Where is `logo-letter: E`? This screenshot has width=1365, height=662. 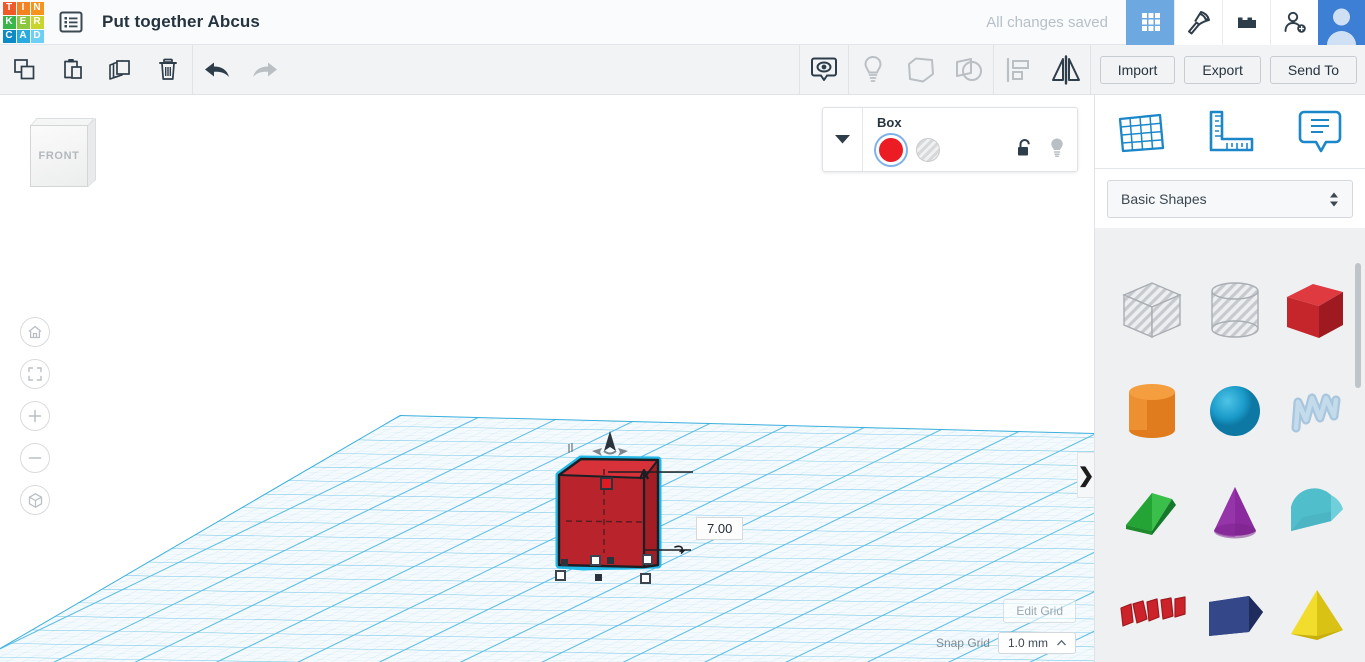
logo-letter: E is located at coordinates (23, 22).